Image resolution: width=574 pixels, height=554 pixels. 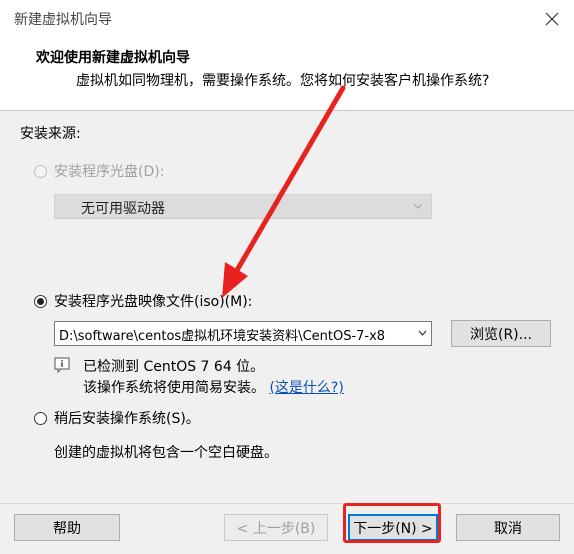 I want to click on header-title: 欢迎使用新建虚拟机向导, so click(x=113, y=58).